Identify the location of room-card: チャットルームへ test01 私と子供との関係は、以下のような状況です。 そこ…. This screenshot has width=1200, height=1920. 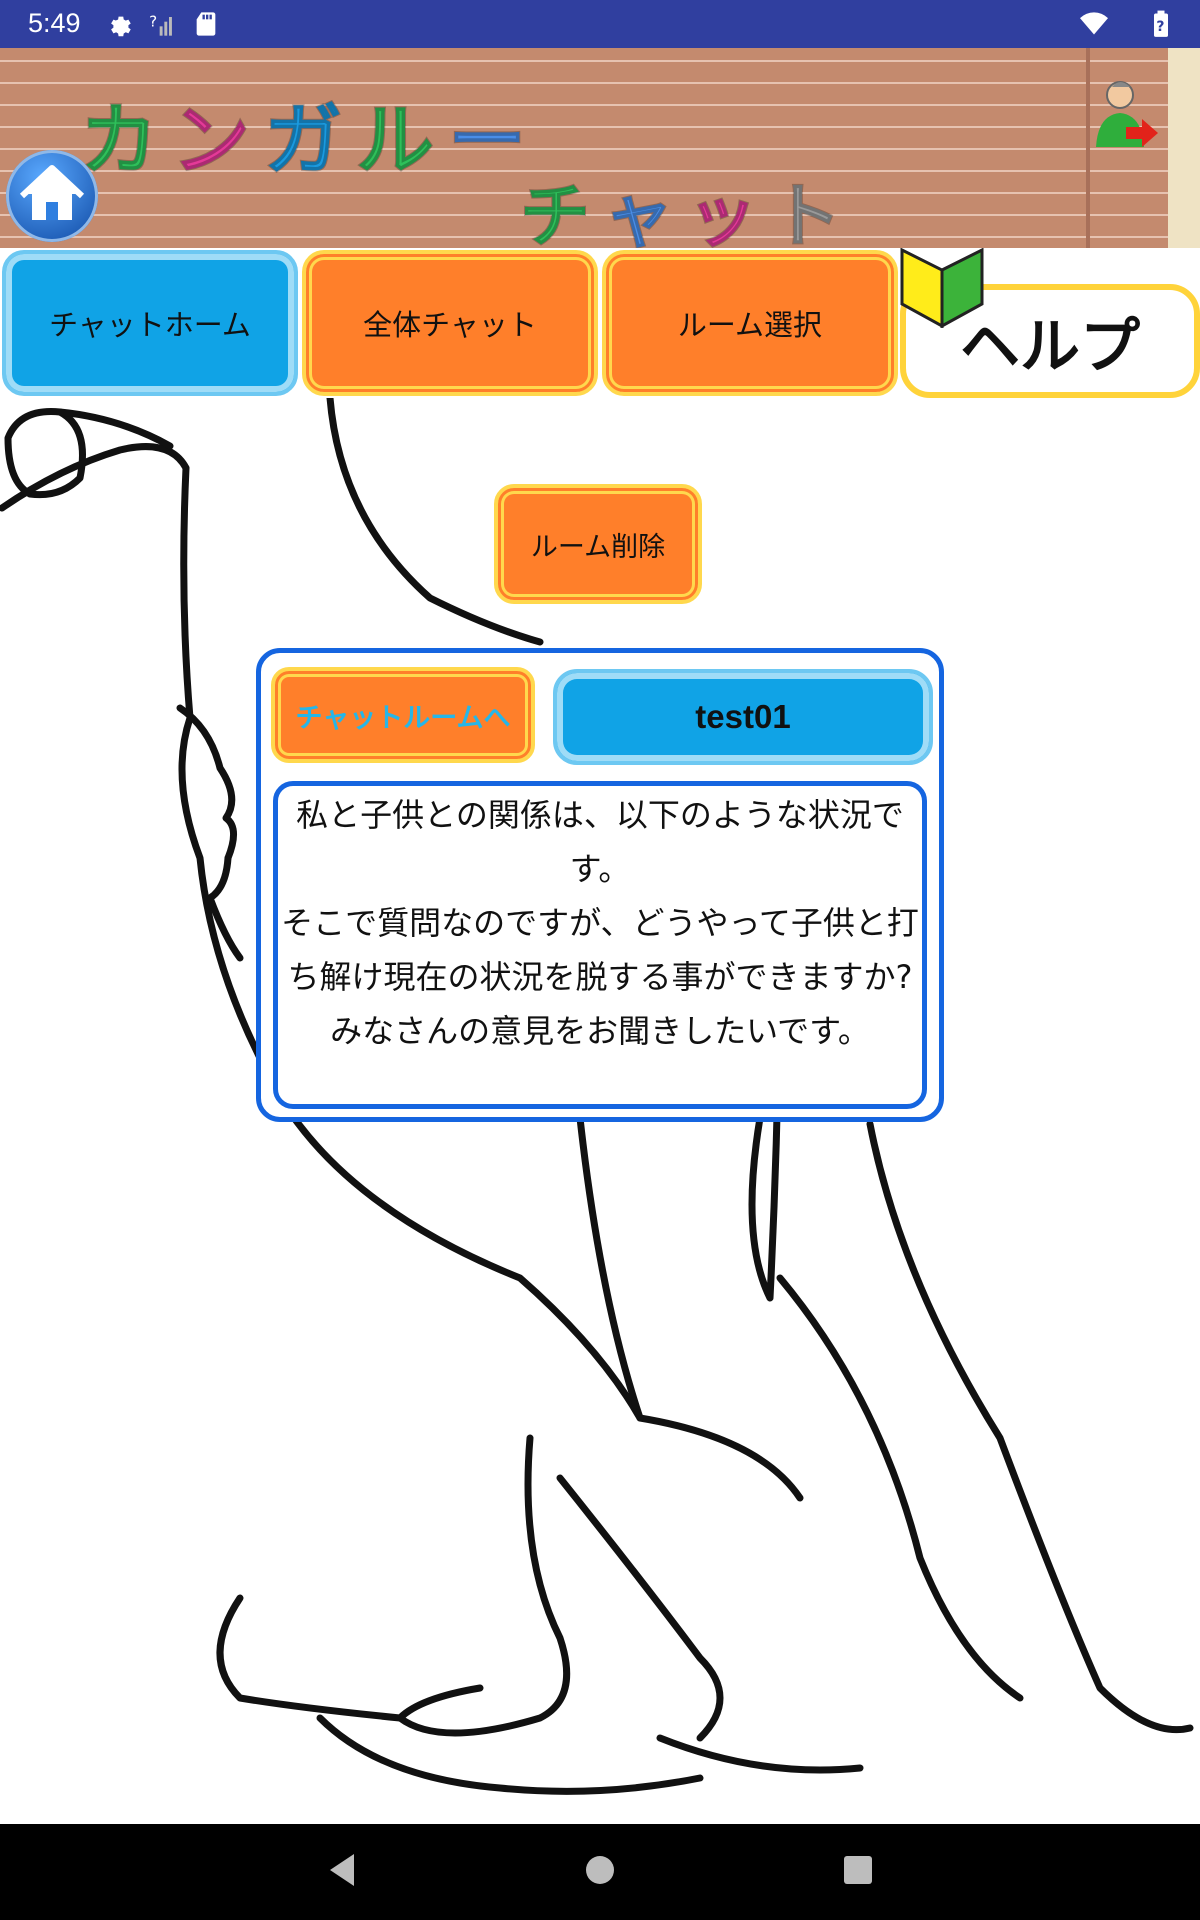
(600, 885).